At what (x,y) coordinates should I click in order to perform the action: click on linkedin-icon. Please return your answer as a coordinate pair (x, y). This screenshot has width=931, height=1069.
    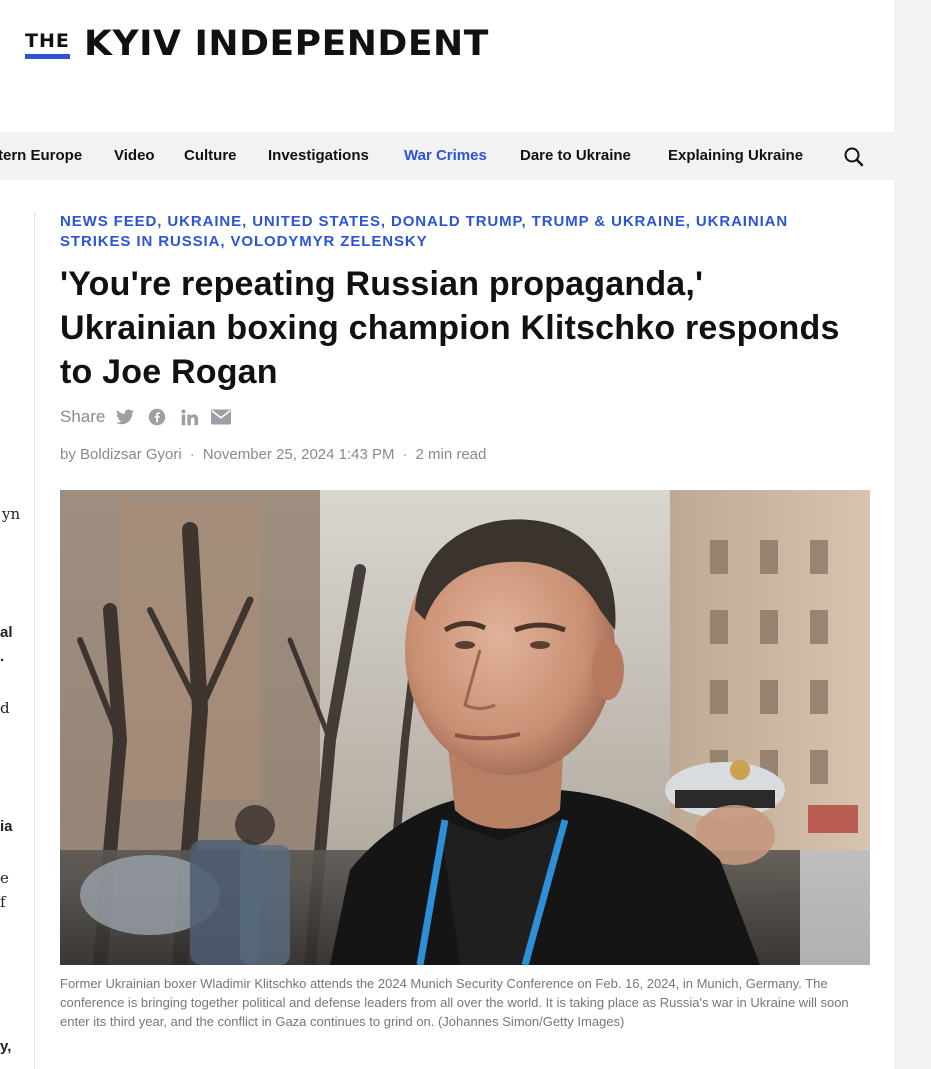
    Looking at the image, I should click on (189, 417).